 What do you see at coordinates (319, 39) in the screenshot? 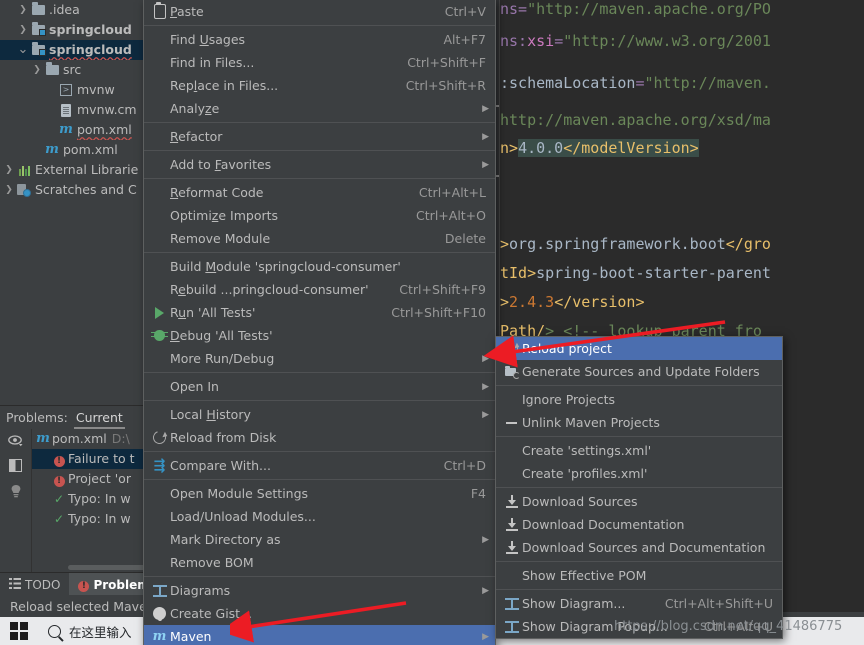
I see `menu-item-find-usages: Find Usages Alt+F7` at bounding box center [319, 39].